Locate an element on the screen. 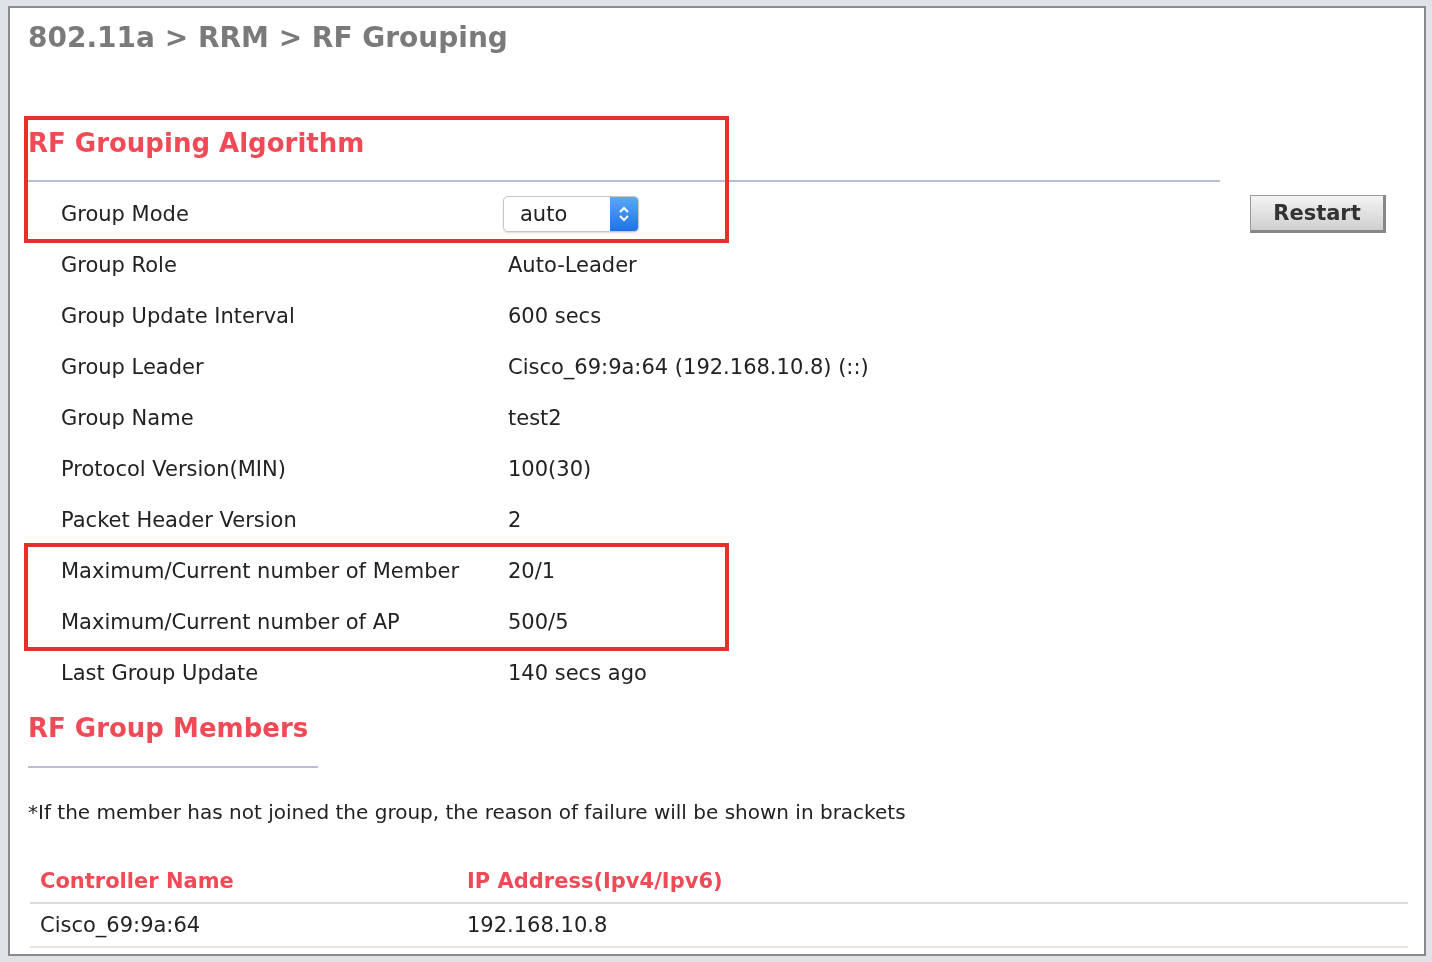 This screenshot has height=962, width=1432. section-heading: RF Grouping Algorithm is located at coordinates (624, 149).